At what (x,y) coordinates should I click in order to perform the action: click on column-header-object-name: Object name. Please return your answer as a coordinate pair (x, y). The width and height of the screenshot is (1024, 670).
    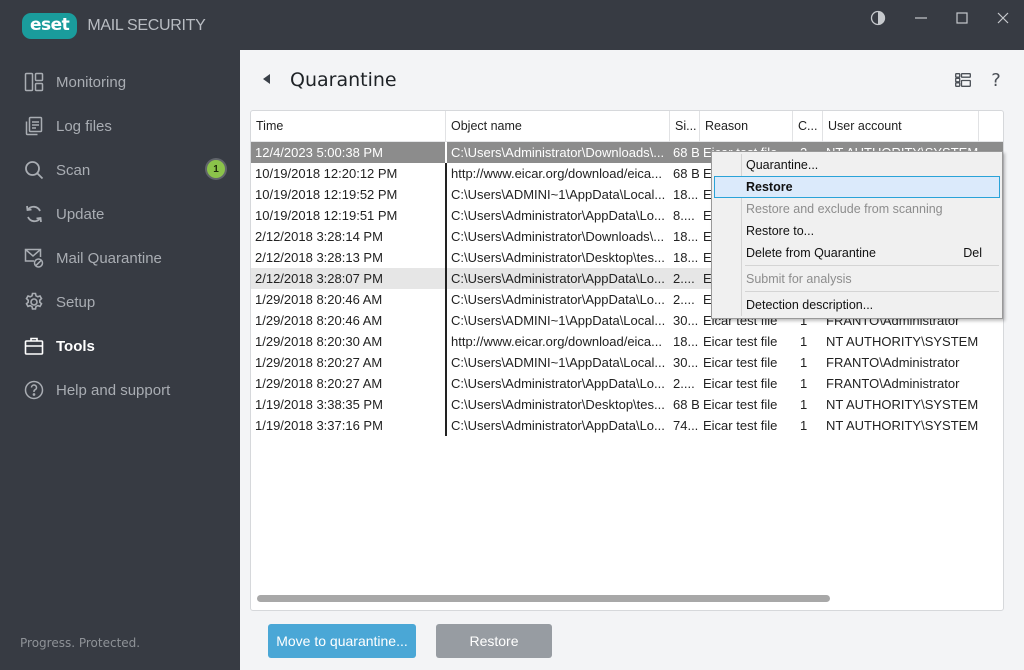
    Looking at the image, I should click on (558, 126).